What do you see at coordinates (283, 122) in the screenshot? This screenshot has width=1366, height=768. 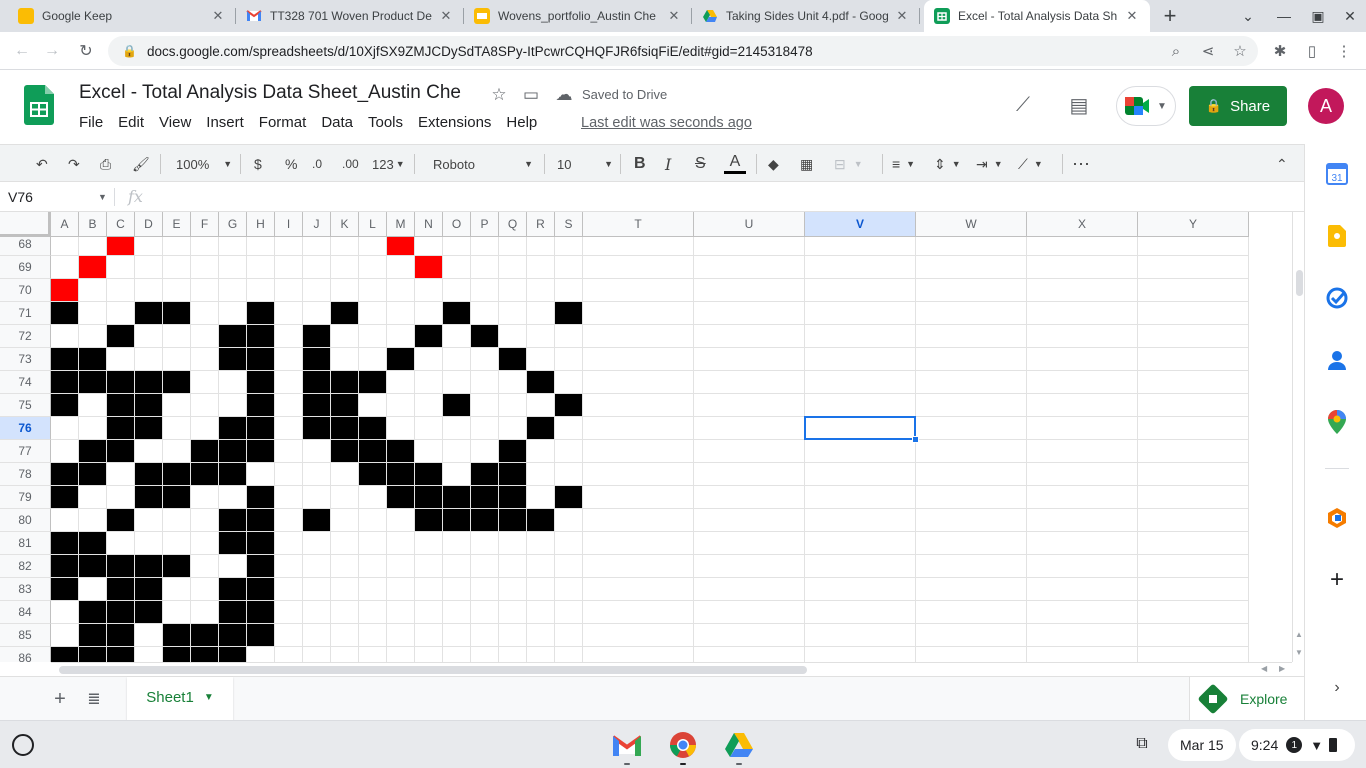 I see `menu-format: Format` at bounding box center [283, 122].